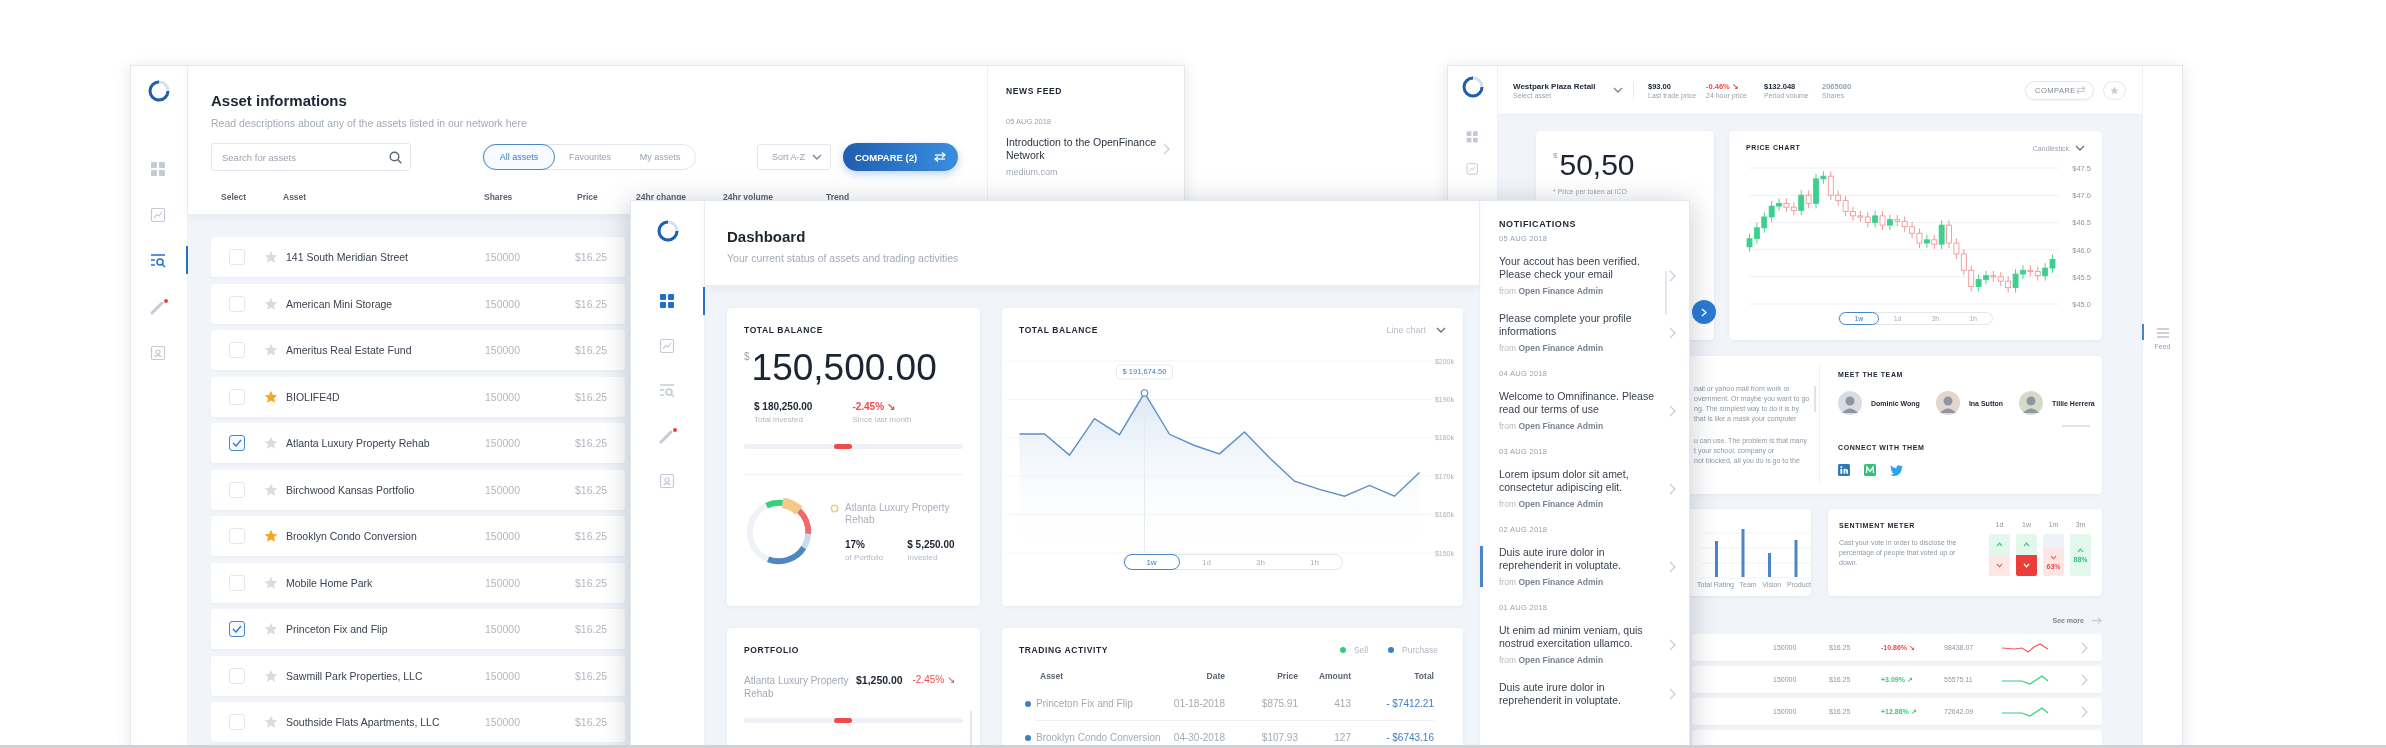 Image resolution: width=2386 pixels, height=748 pixels. Describe the element at coordinates (1584, 644) in the screenshot. I see `notification-item: Ut enim ad minim veniam, quis nostrud exercitation ullamco. from Open Finance Admin` at that location.